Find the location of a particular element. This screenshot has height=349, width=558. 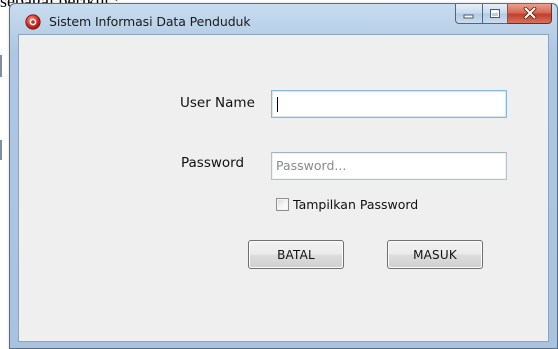

minimize-button is located at coordinates (468, 14).